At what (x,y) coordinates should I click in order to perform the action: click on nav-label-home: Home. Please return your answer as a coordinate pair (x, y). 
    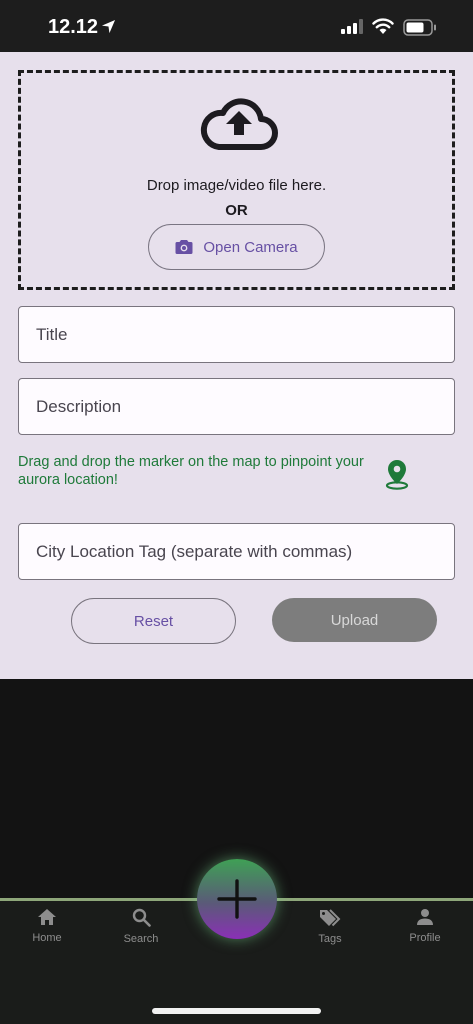
    Looking at the image, I should click on (47, 938).